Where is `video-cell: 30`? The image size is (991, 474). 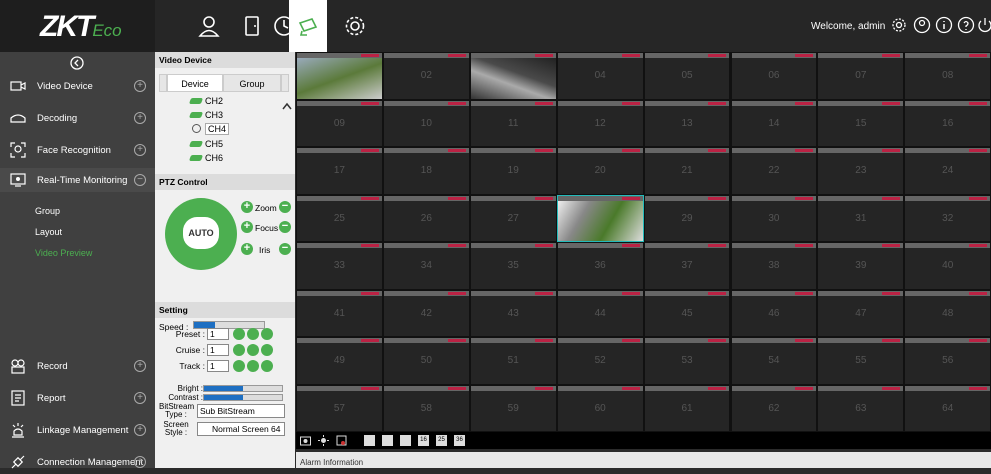 video-cell: 30 is located at coordinates (774, 218).